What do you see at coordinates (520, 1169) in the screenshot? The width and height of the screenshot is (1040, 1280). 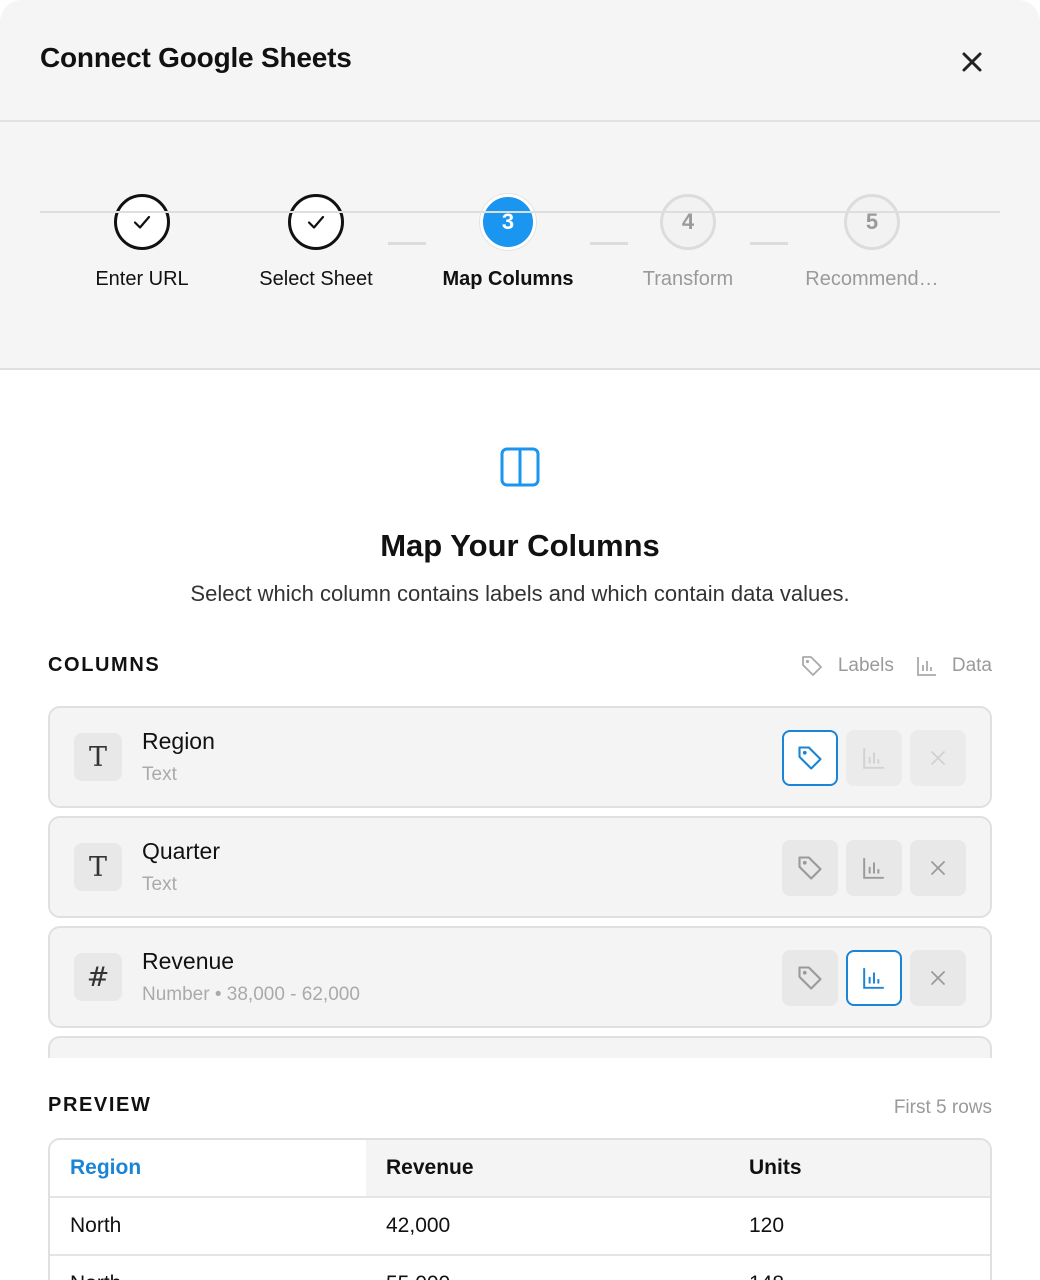 I see `table-header-row: Region Revenue Units` at bounding box center [520, 1169].